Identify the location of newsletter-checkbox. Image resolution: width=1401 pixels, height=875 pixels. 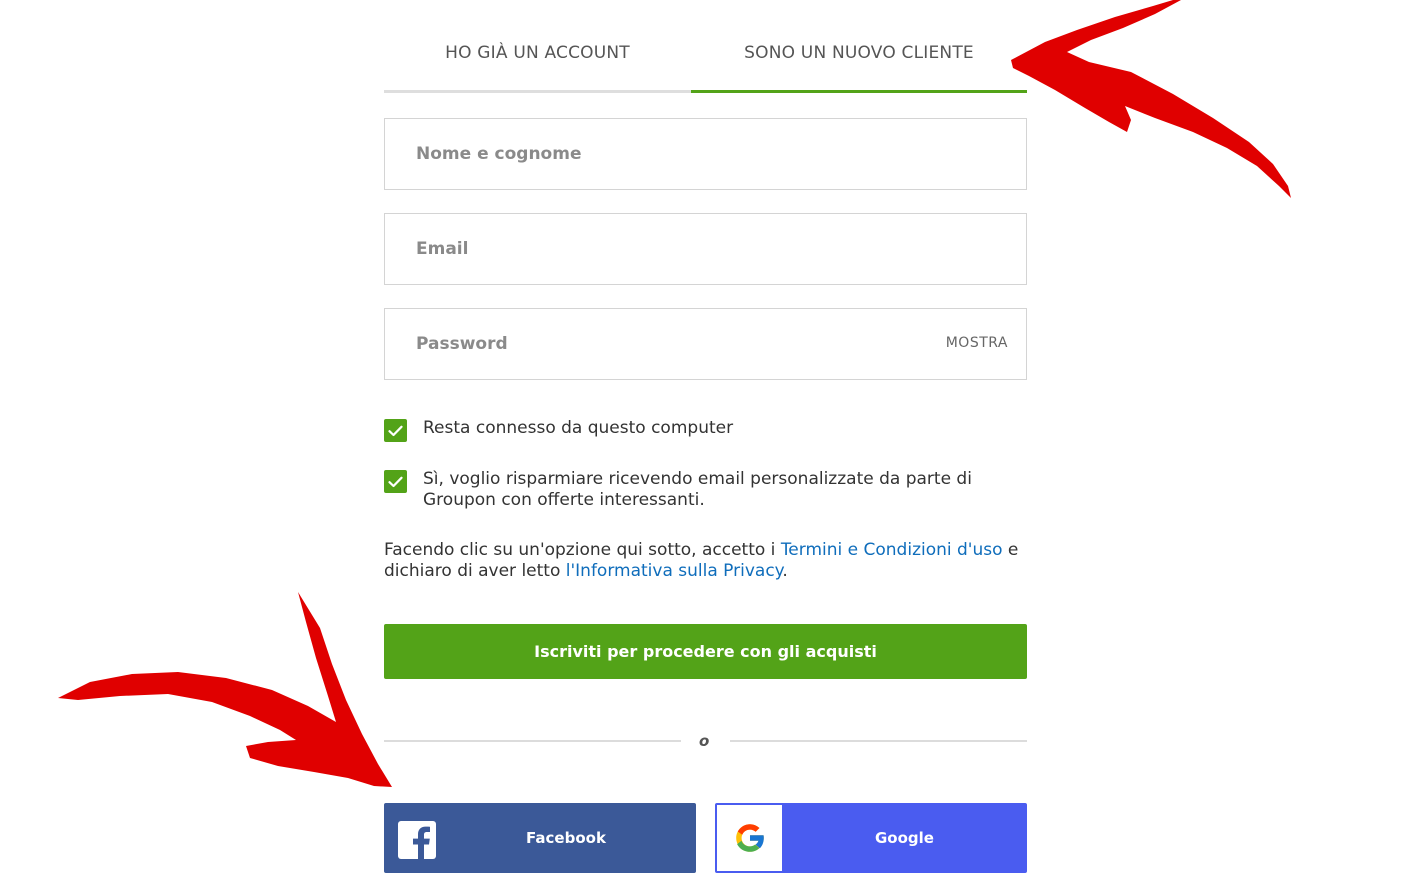
(395, 481).